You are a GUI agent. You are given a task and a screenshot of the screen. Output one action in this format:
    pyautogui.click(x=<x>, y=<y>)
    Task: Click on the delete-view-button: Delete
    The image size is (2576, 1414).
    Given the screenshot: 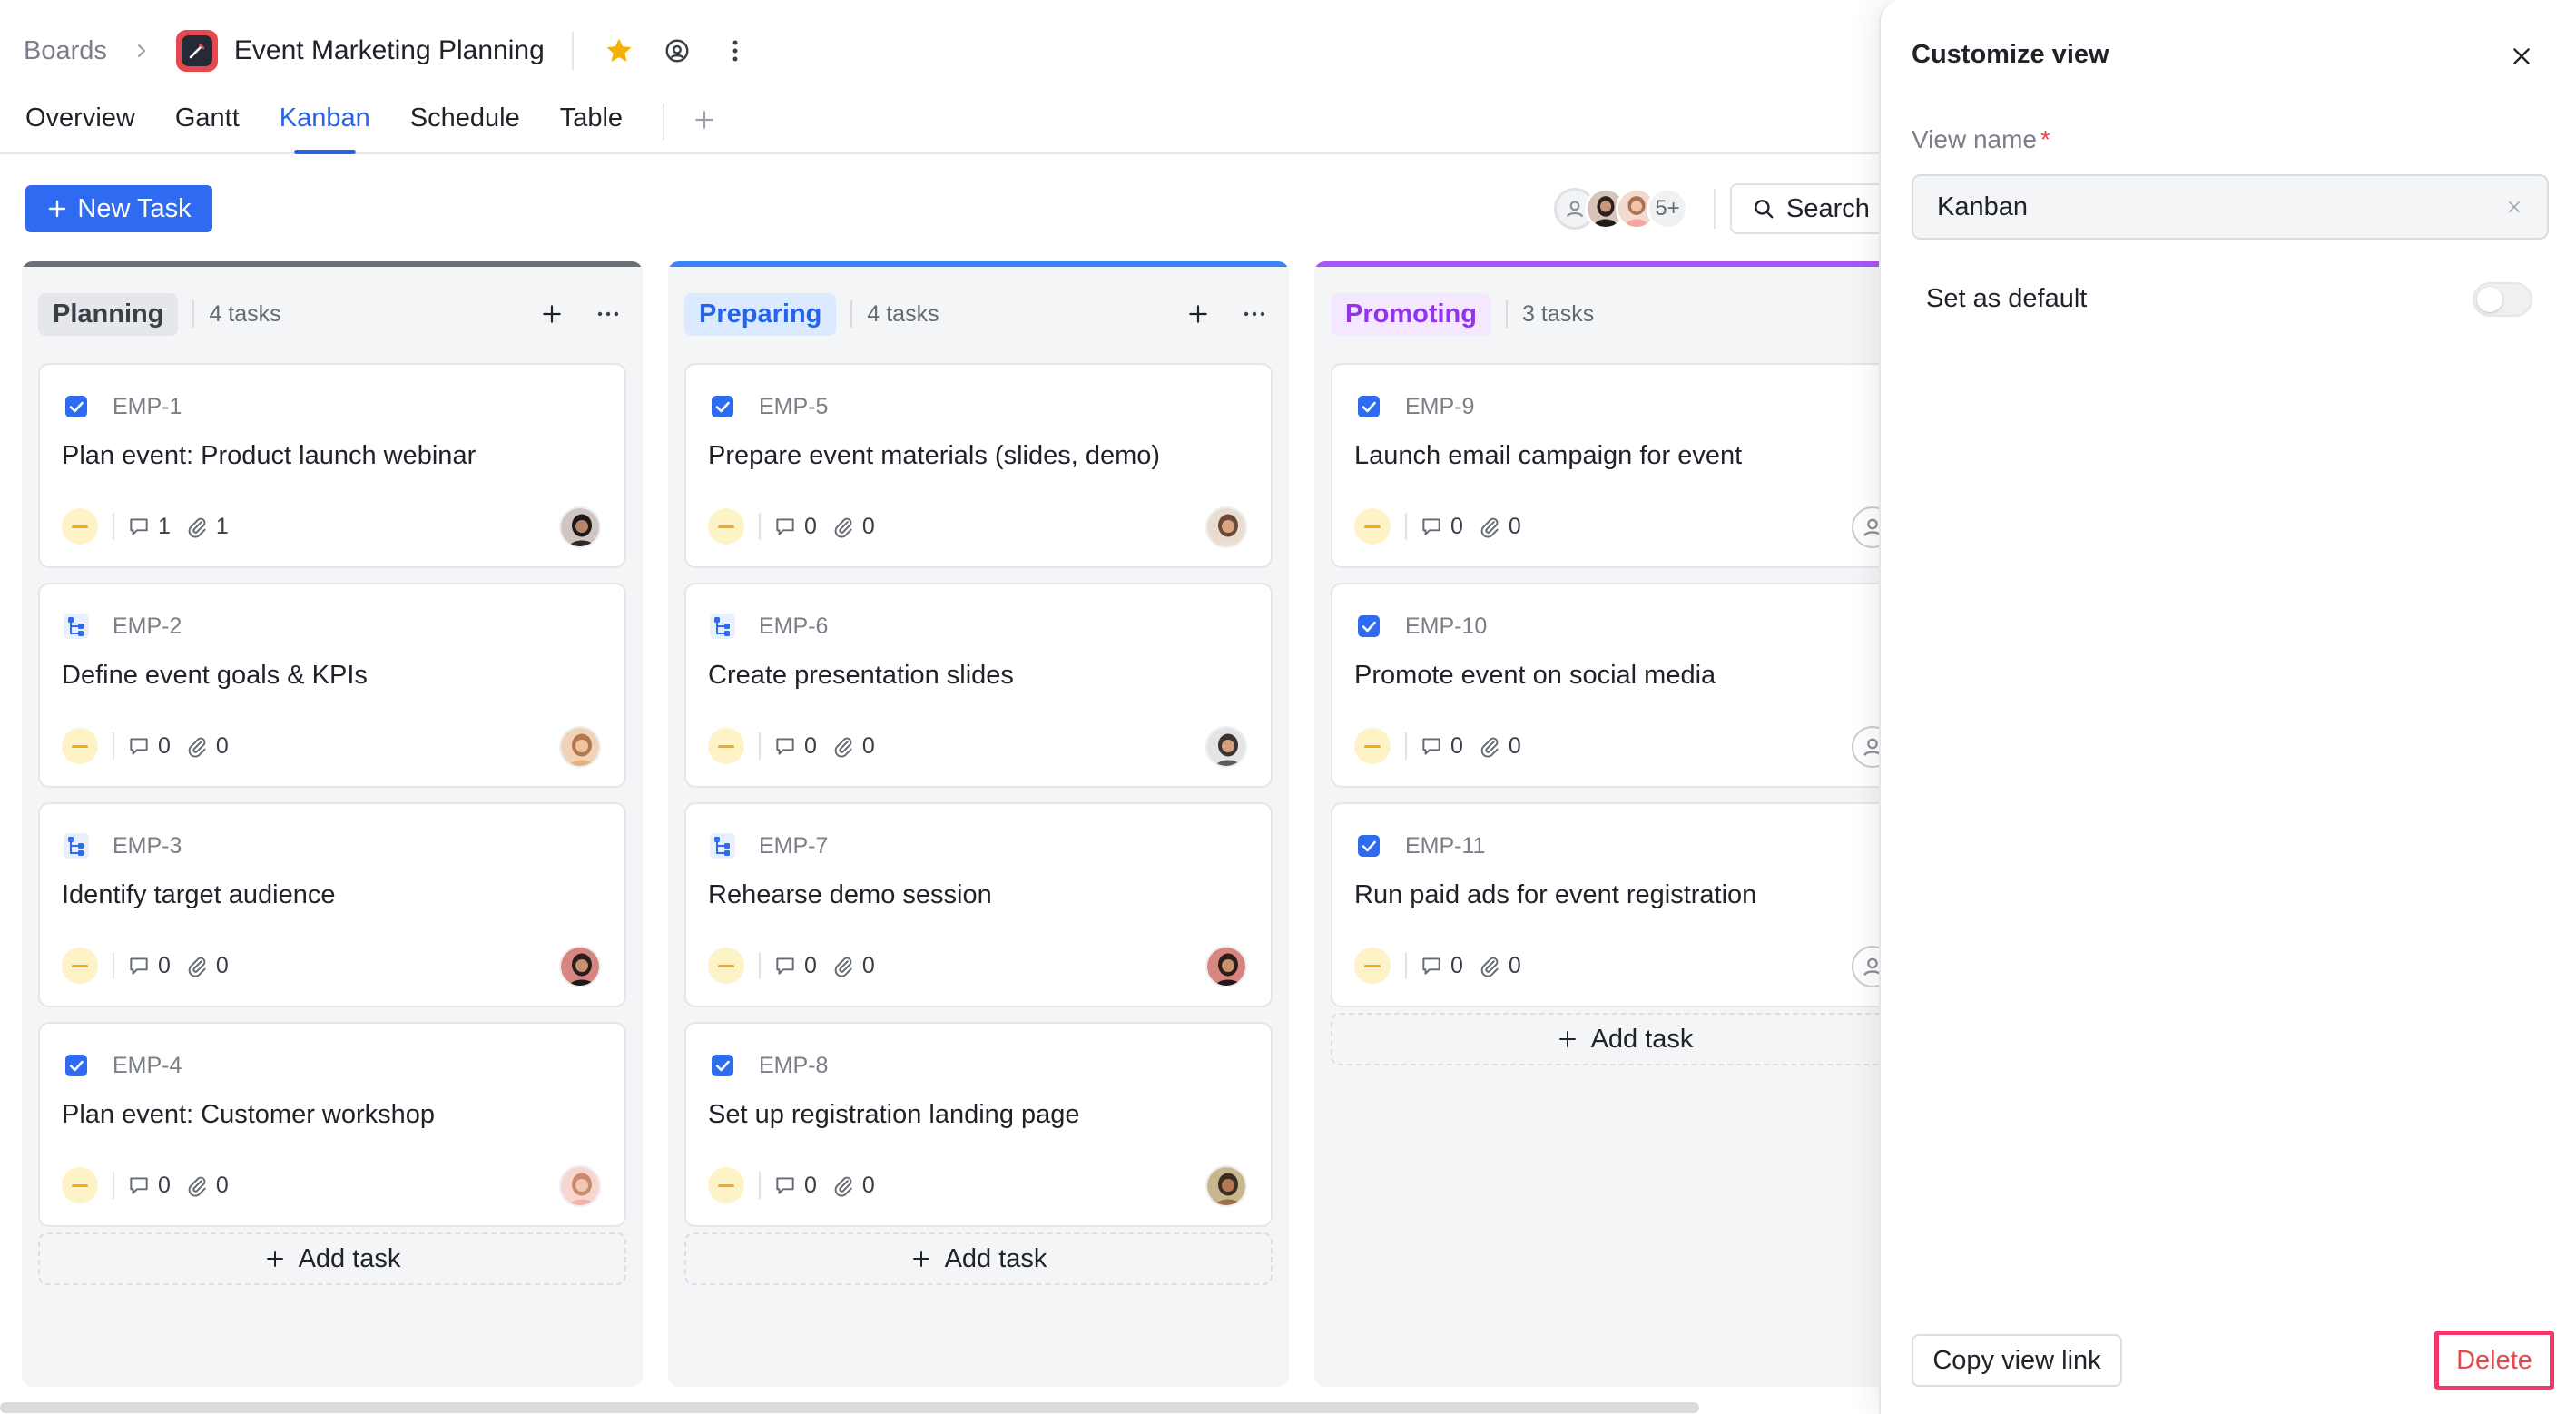 What is the action you would take?
    pyautogui.click(x=2494, y=1360)
    